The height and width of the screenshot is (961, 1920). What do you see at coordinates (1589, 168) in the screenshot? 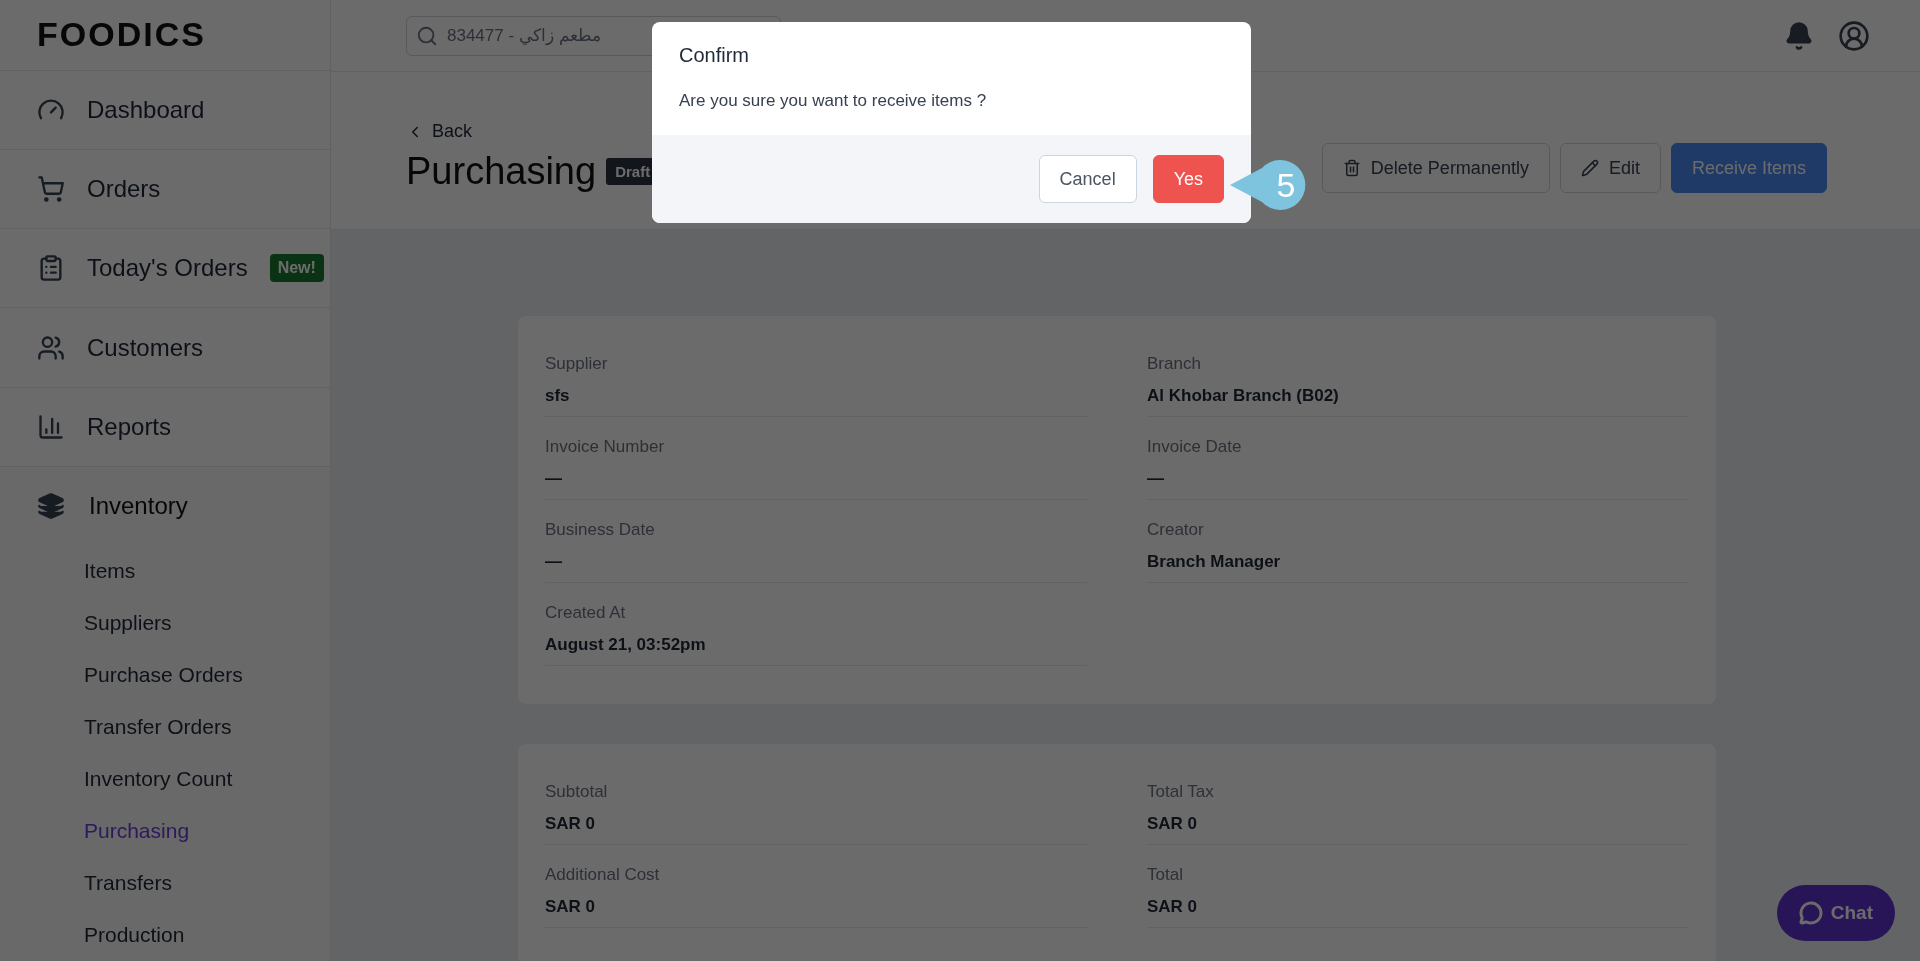
I see `pencil-icon` at bounding box center [1589, 168].